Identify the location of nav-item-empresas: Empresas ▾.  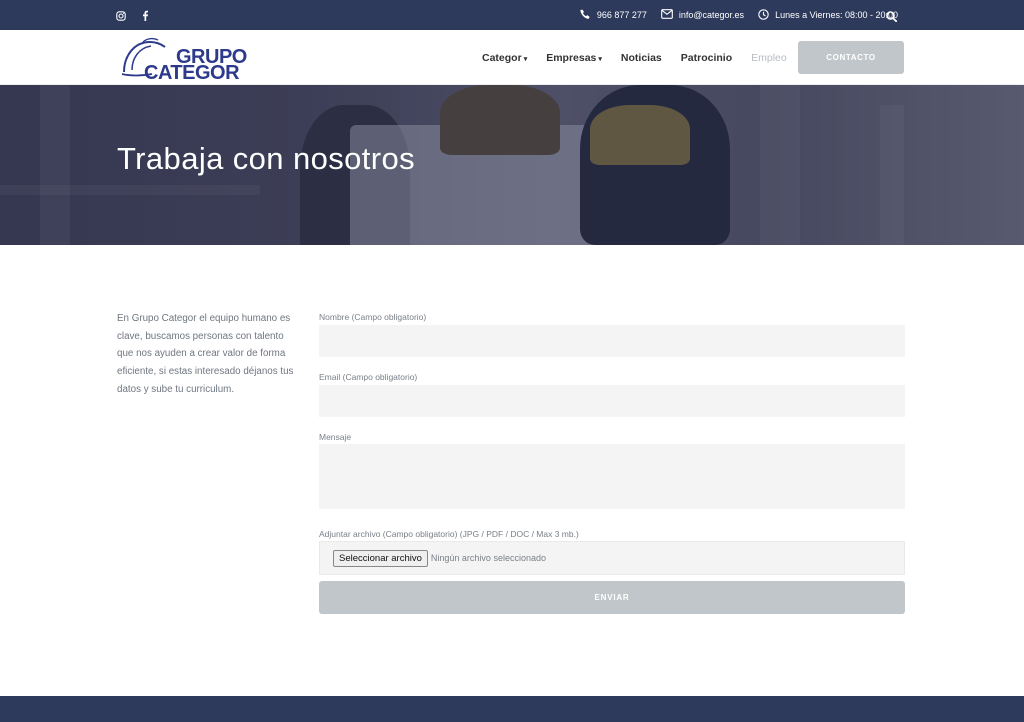
(574, 58).